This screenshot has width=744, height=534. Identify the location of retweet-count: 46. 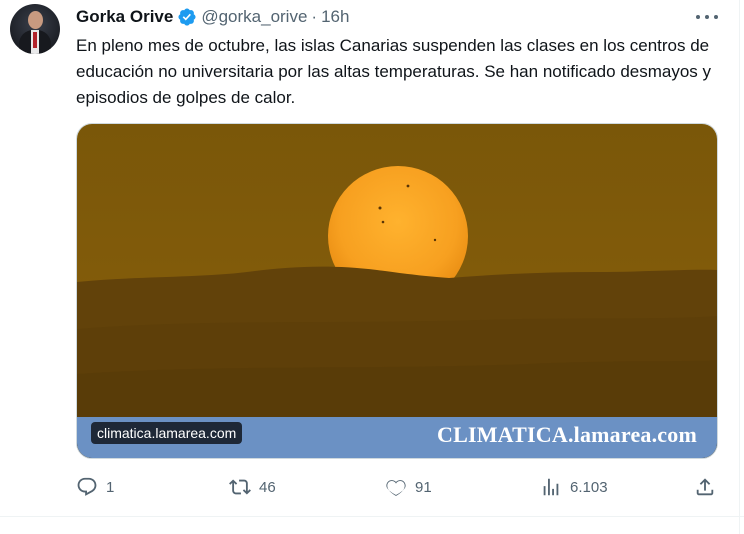
(267, 487).